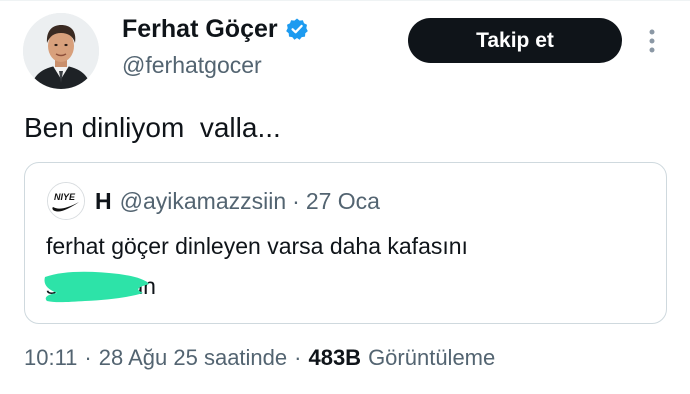 This screenshot has height=394, width=690. What do you see at coordinates (345, 0) in the screenshot?
I see `top-divider` at bounding box center [345, 0].